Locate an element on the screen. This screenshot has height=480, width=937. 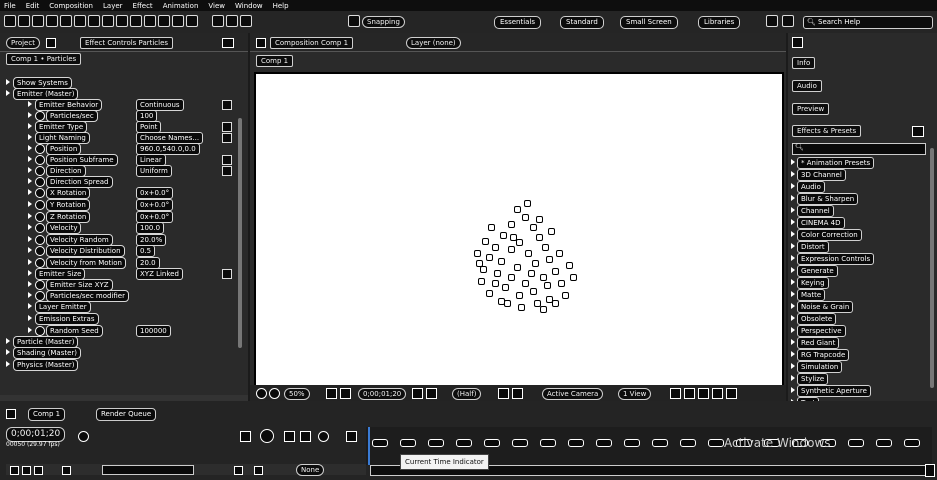
timeline-close-icon is located at coordinates (11, 414).